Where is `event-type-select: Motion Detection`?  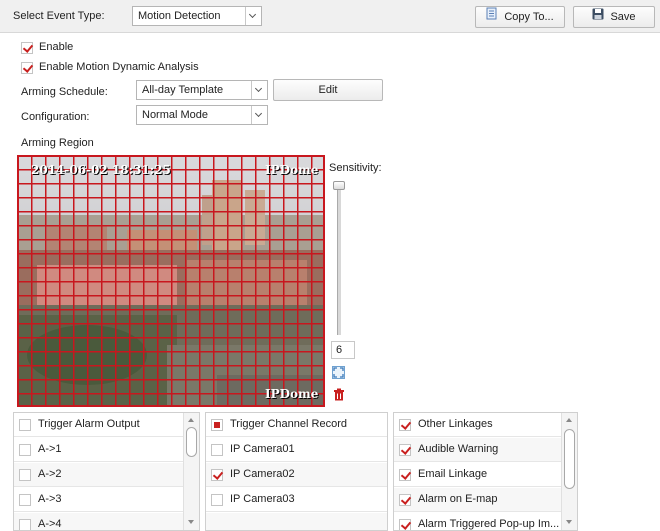
event-type-select: Motion Detection is located at coordinates (197, 16).